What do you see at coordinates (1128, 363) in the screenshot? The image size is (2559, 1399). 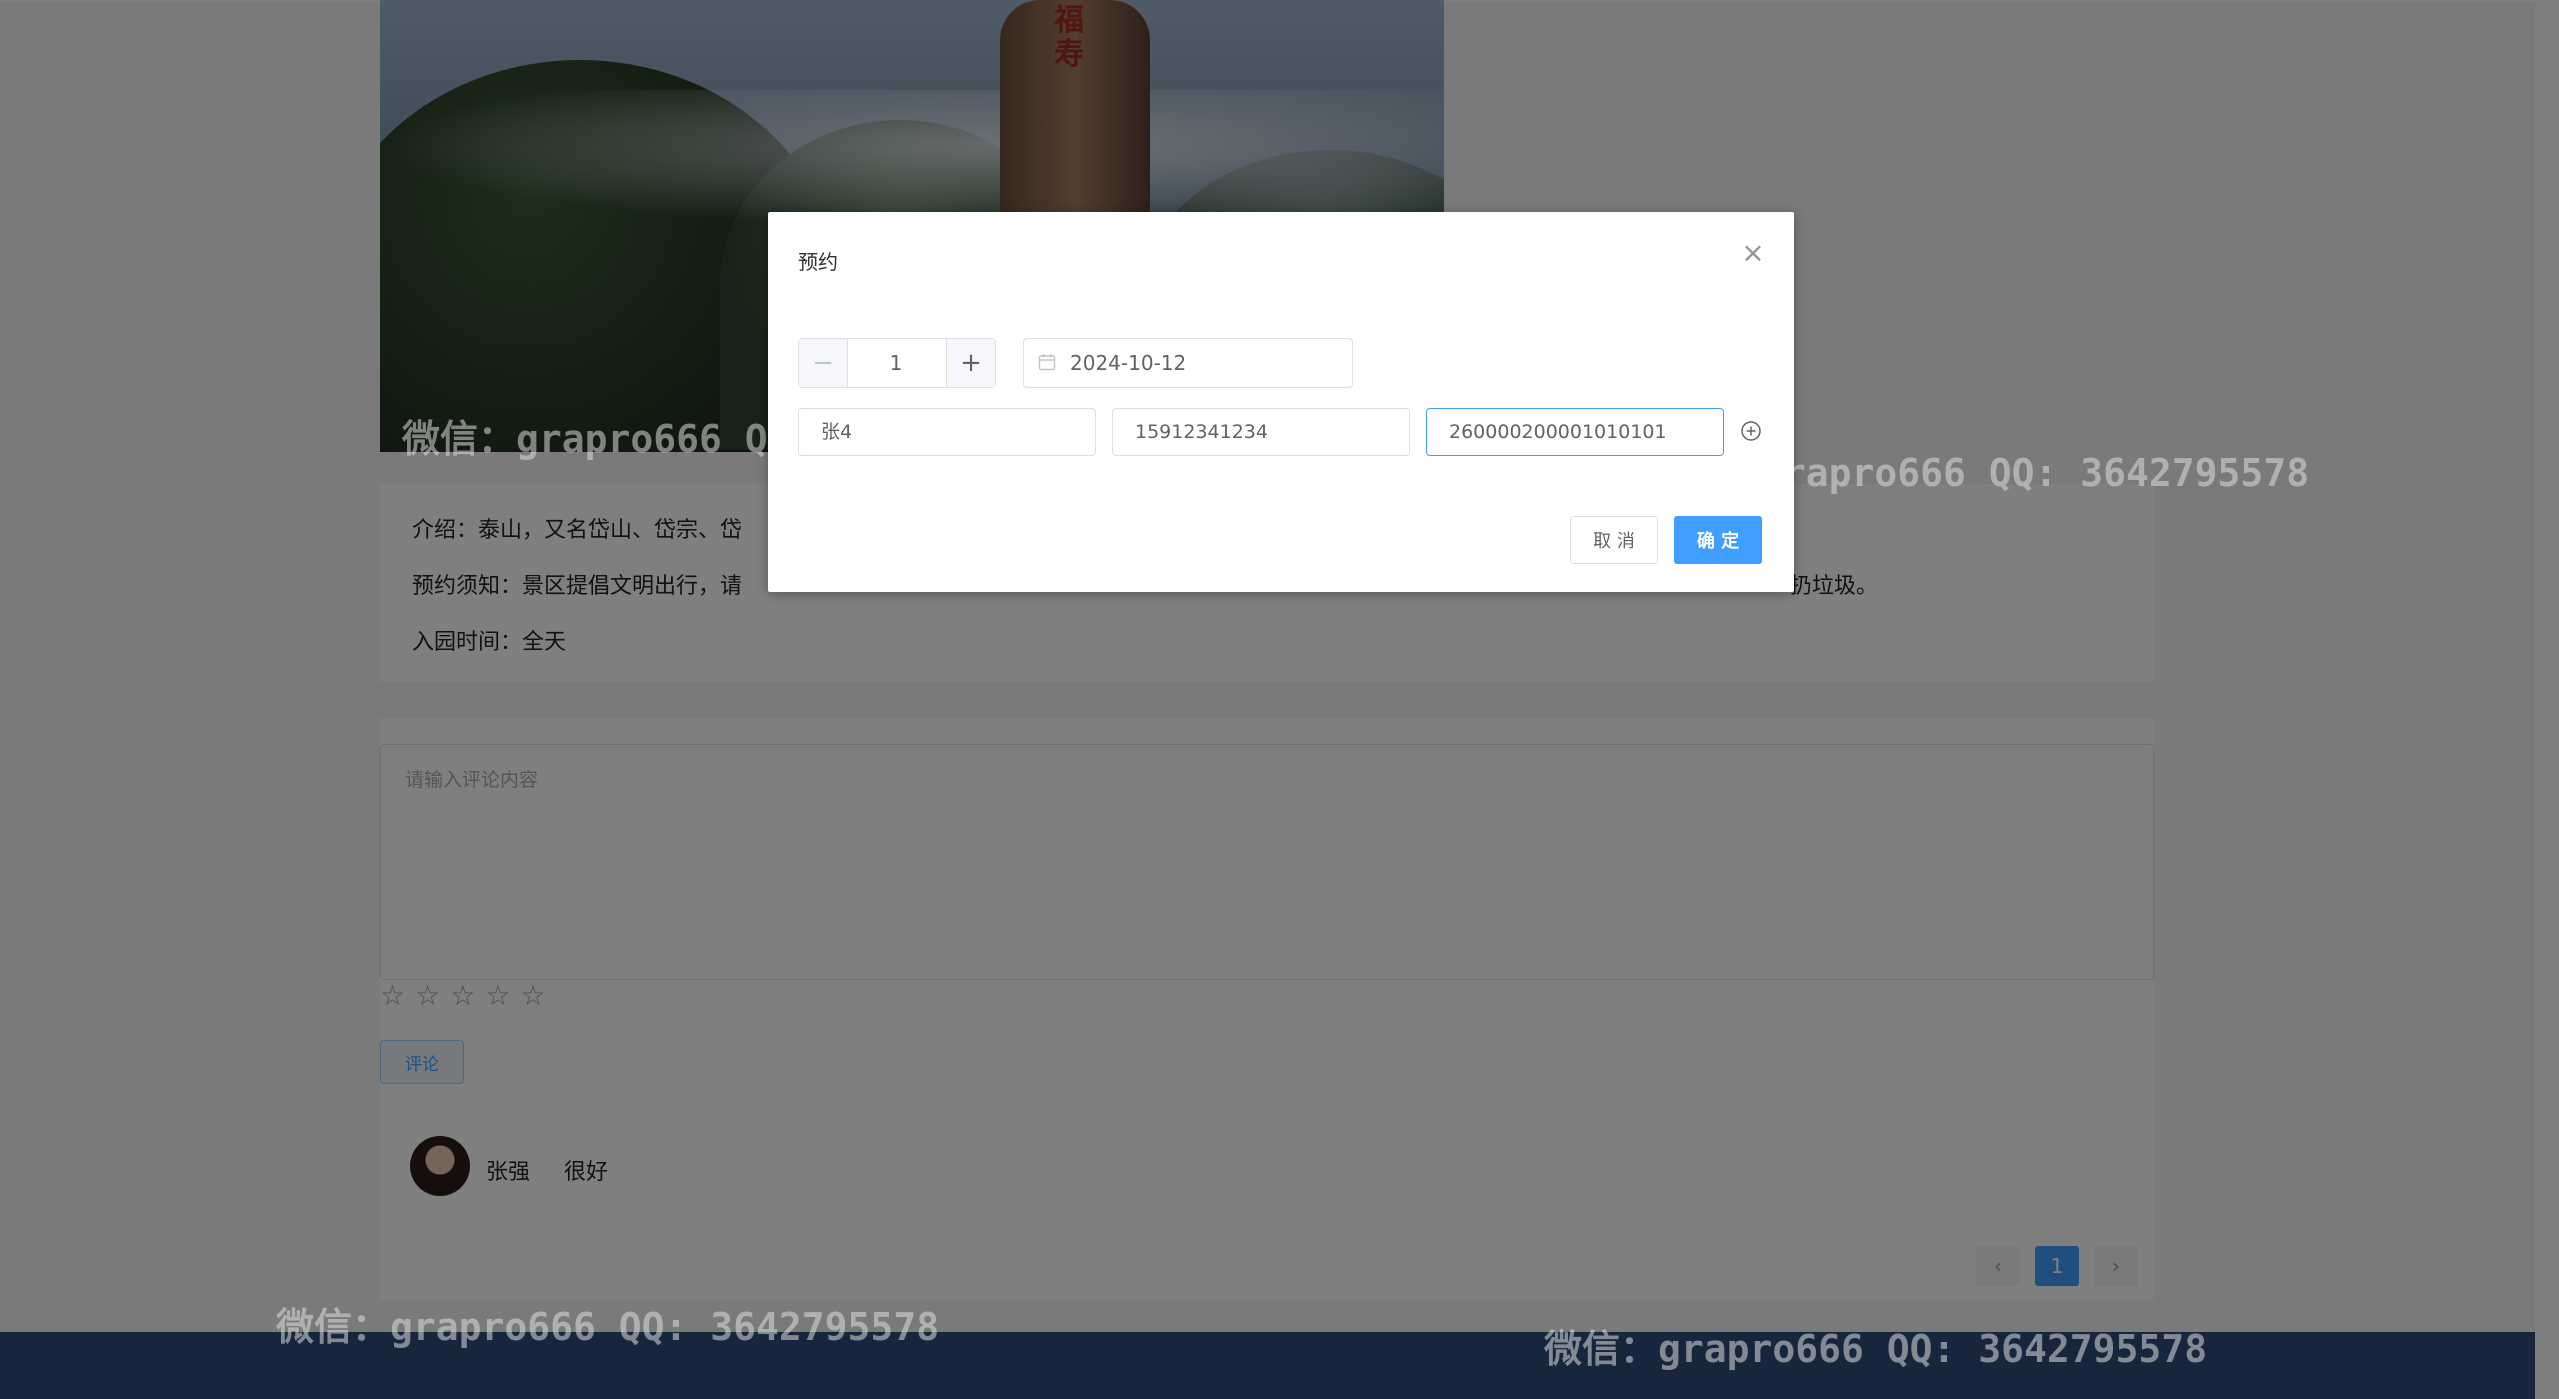 I see `date-value: 2024-10-12` at bounding box center [1128, 363].